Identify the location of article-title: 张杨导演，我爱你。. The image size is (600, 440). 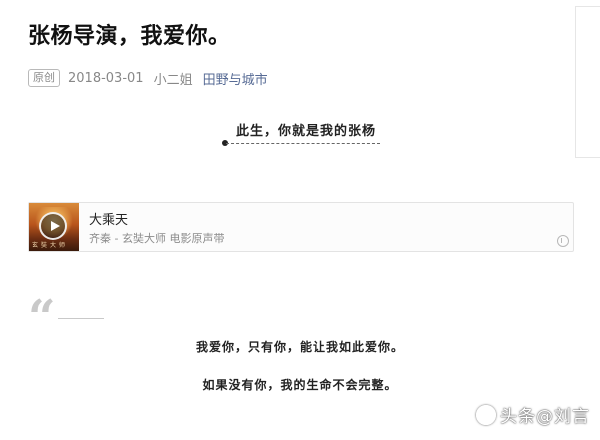
(129, 36).